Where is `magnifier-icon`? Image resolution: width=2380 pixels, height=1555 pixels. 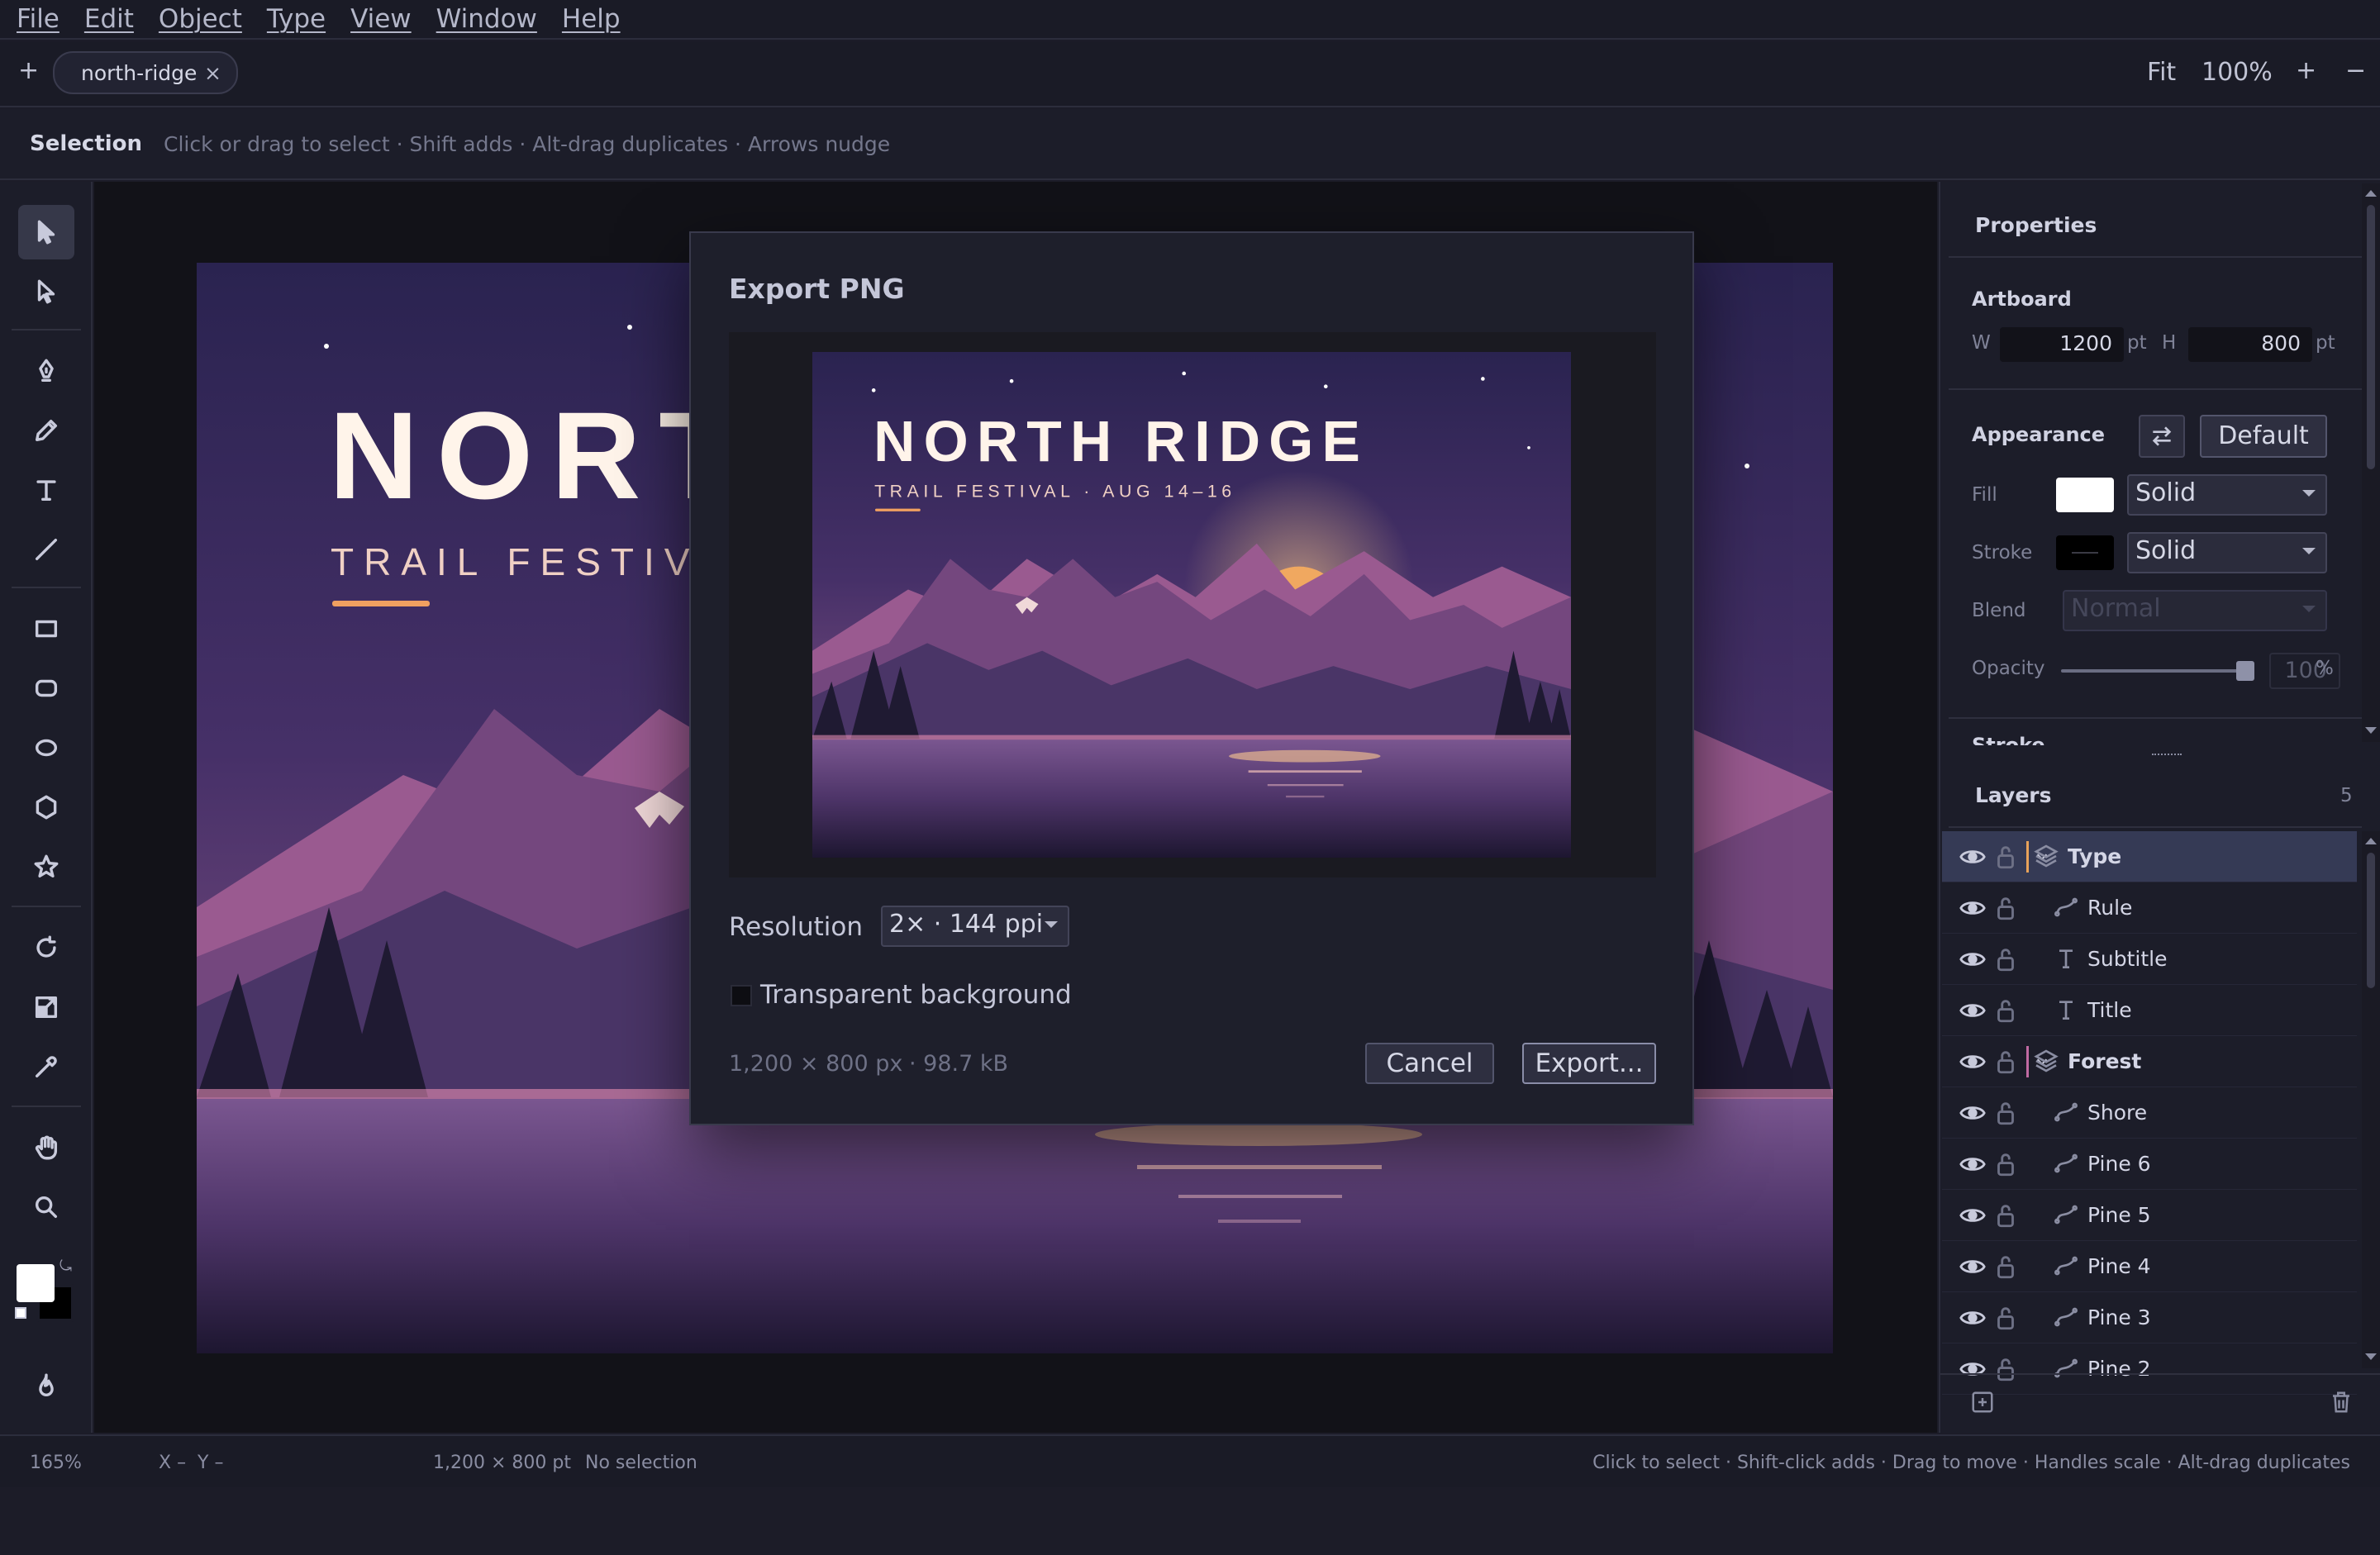 magnifier-icon is located at coordinates (46, 1207).